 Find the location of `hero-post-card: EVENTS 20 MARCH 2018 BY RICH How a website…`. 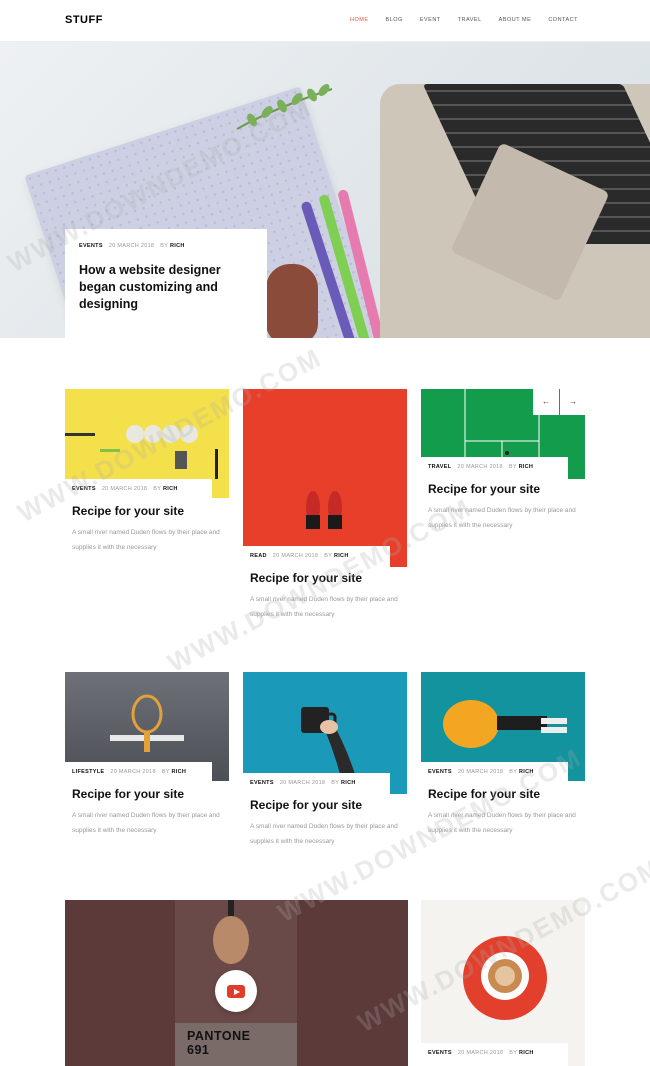

hero-post-card: EVENTS 20 MARCH 2018 BY RICH How a website… is located at coordinates (166, 283).